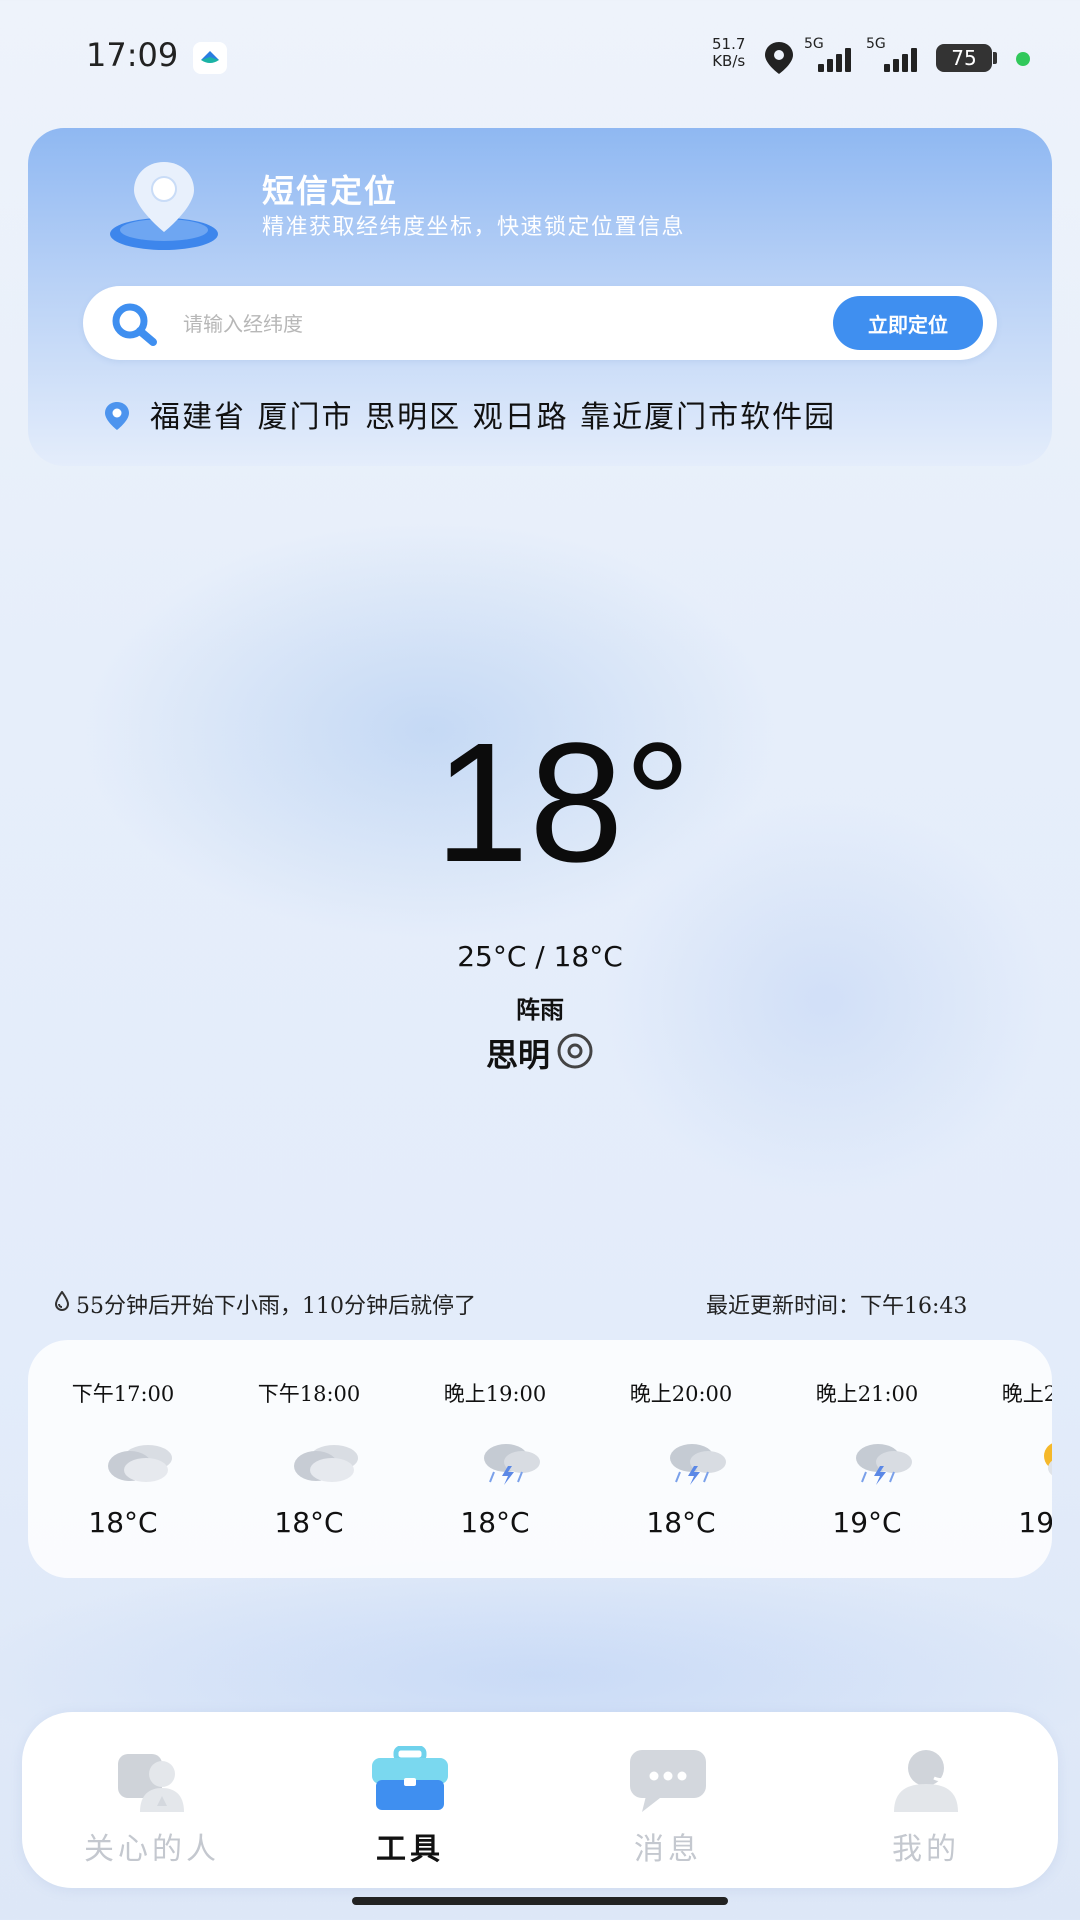 The width and height of the screenshot is (1080, 1920). I want to click on weather-condition: 阵雨, so click(540, 1009).